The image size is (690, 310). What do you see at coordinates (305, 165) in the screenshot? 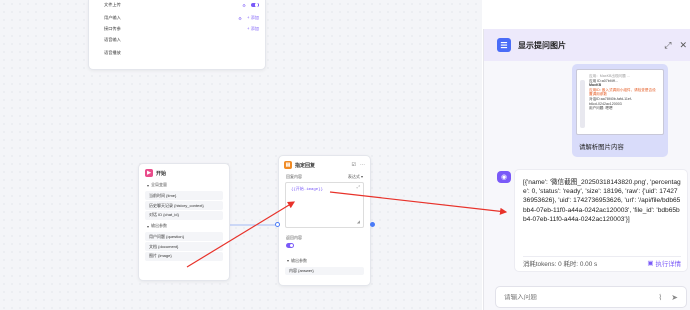
I see `reply-node-title: 指定回复` at bounding box center [305, 165].